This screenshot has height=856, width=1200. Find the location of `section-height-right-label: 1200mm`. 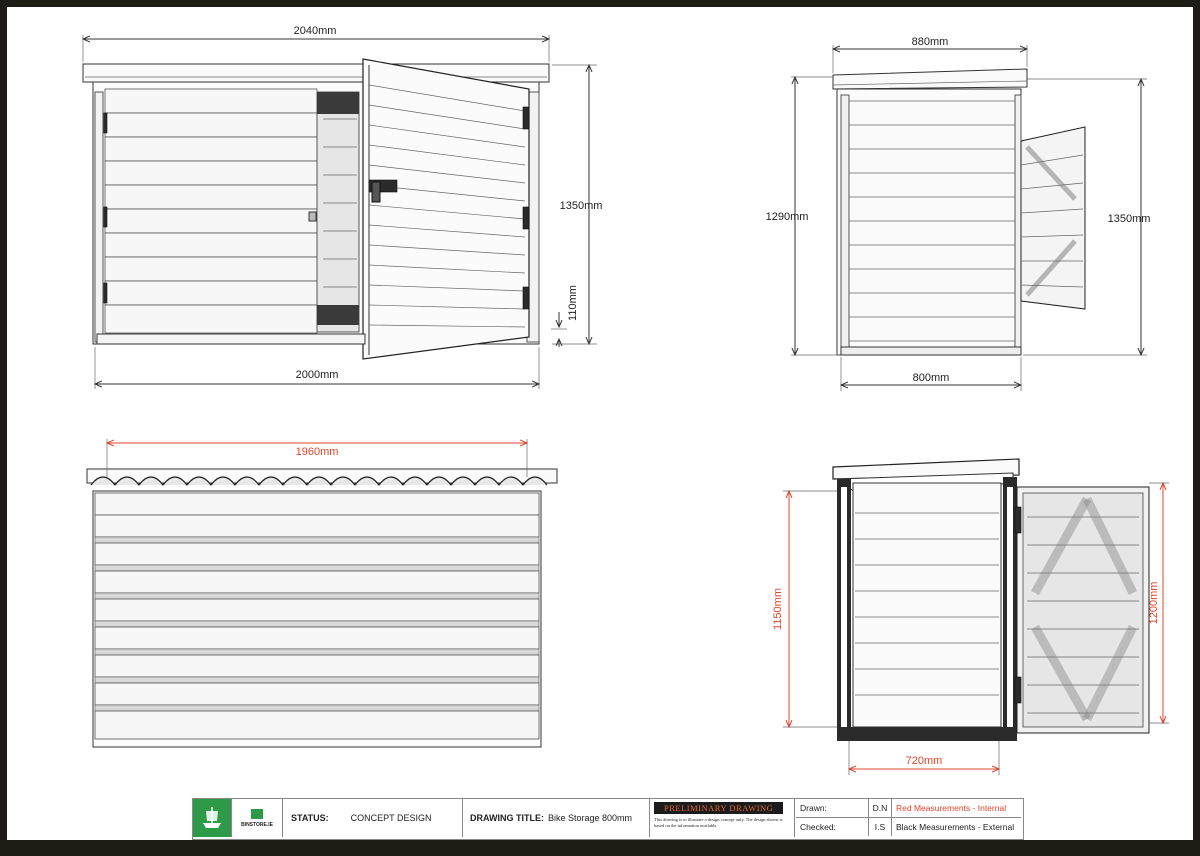

section-height-right-label: 1200mm is located at coordinates (1154, 603).